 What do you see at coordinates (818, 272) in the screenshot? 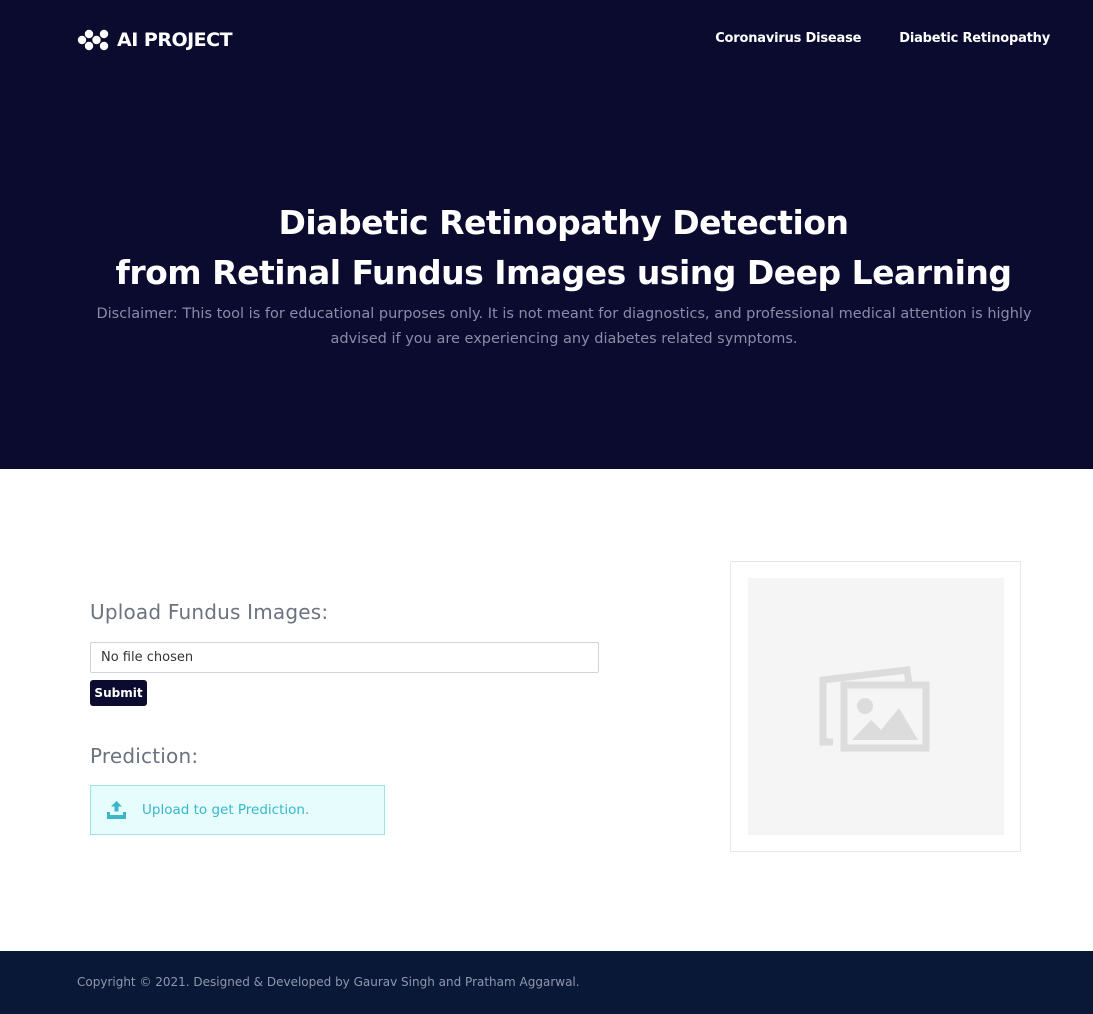
I see `title-rest-2: using Deep Learning` at bounding box center [818, 272].